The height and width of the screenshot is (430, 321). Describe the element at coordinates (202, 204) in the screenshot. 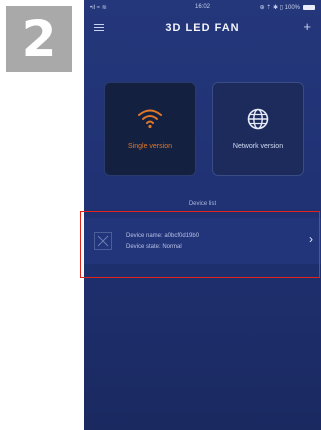

I see `device-list-title: Device list` at that location.